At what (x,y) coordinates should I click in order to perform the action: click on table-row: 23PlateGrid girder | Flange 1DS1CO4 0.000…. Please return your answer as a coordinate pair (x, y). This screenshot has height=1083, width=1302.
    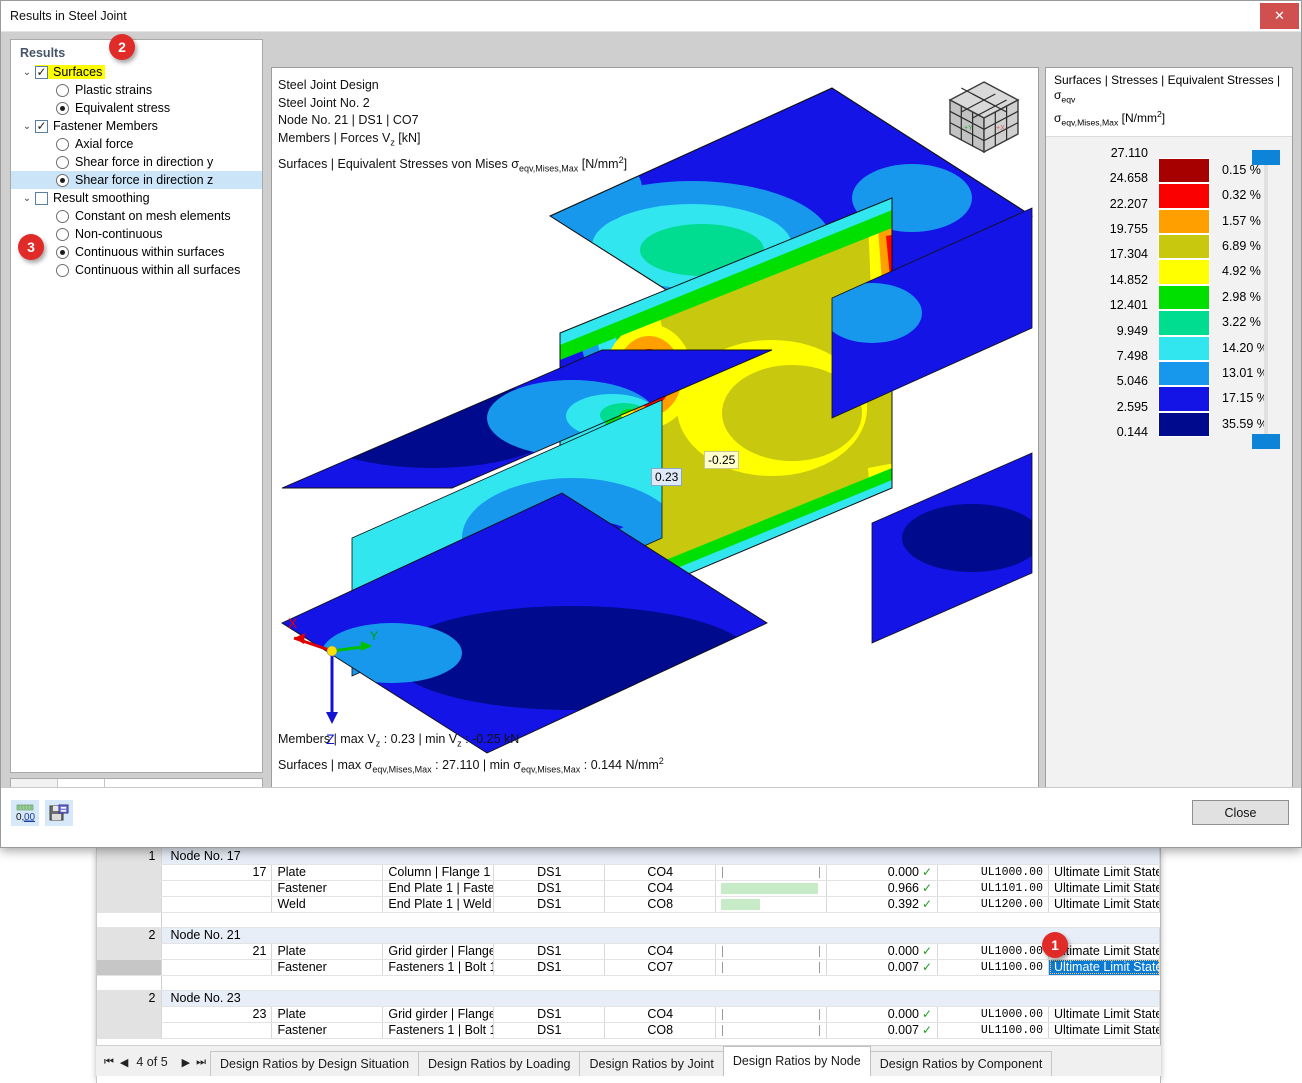
    Looking at the image, I should click on (628, 1014).